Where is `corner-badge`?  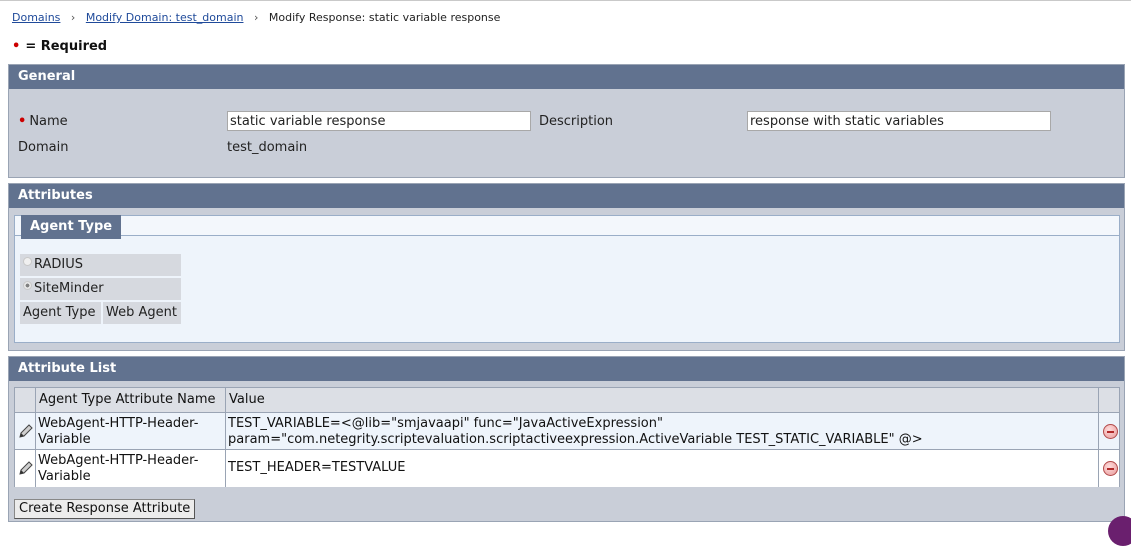 corner-badge is located at coordinates (1119, 531).